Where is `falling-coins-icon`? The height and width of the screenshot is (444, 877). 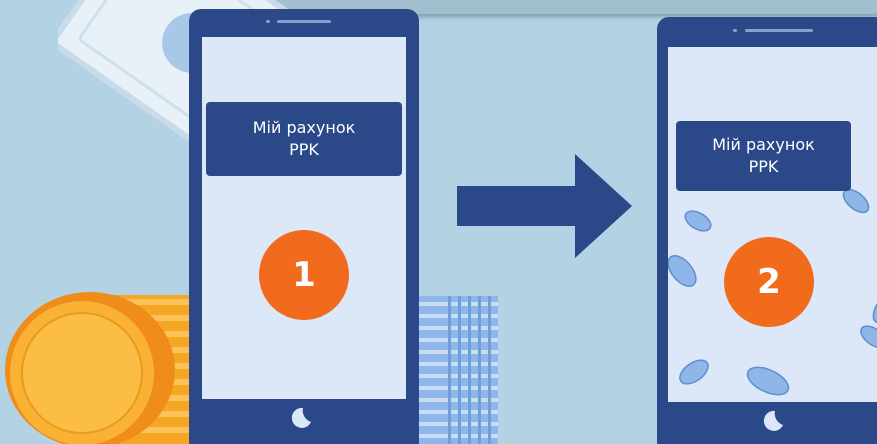
falling-coins-icon is located at coordinates (772, 292).